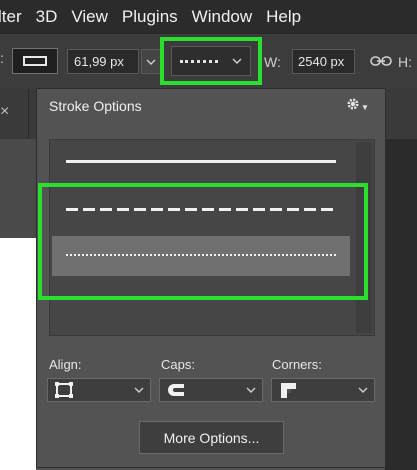 The height and width of the screenshot is (470, 417). I want to click on stroke-width-dropdown, so click(151, 61).